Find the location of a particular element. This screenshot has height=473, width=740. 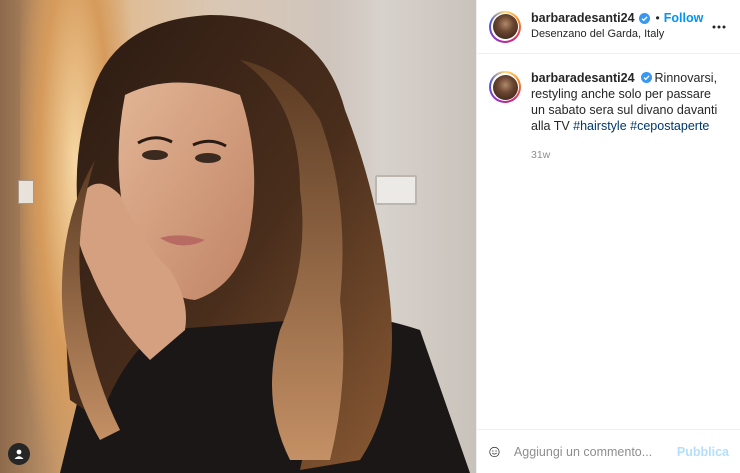

publish-button: Pubblica is located at coordinates (703, 452).